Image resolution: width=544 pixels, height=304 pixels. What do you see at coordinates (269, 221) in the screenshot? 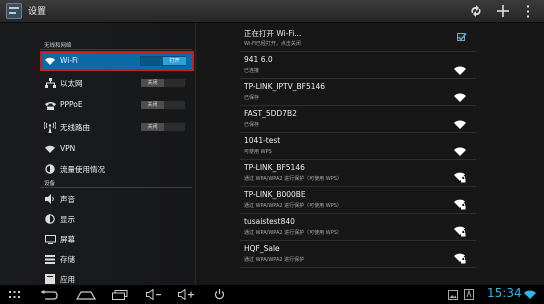
I see `network-ssid: tusaistest840` at bounding box center [269, 221].